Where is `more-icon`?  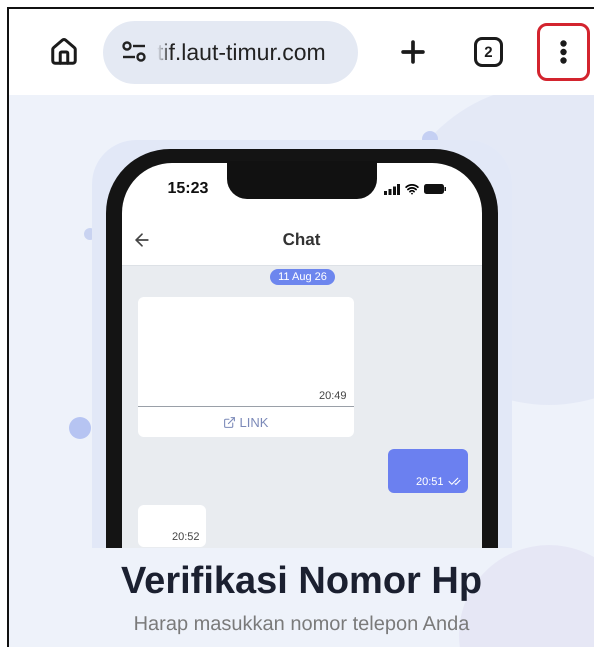
more-icon is located at coordinates (563, 52).